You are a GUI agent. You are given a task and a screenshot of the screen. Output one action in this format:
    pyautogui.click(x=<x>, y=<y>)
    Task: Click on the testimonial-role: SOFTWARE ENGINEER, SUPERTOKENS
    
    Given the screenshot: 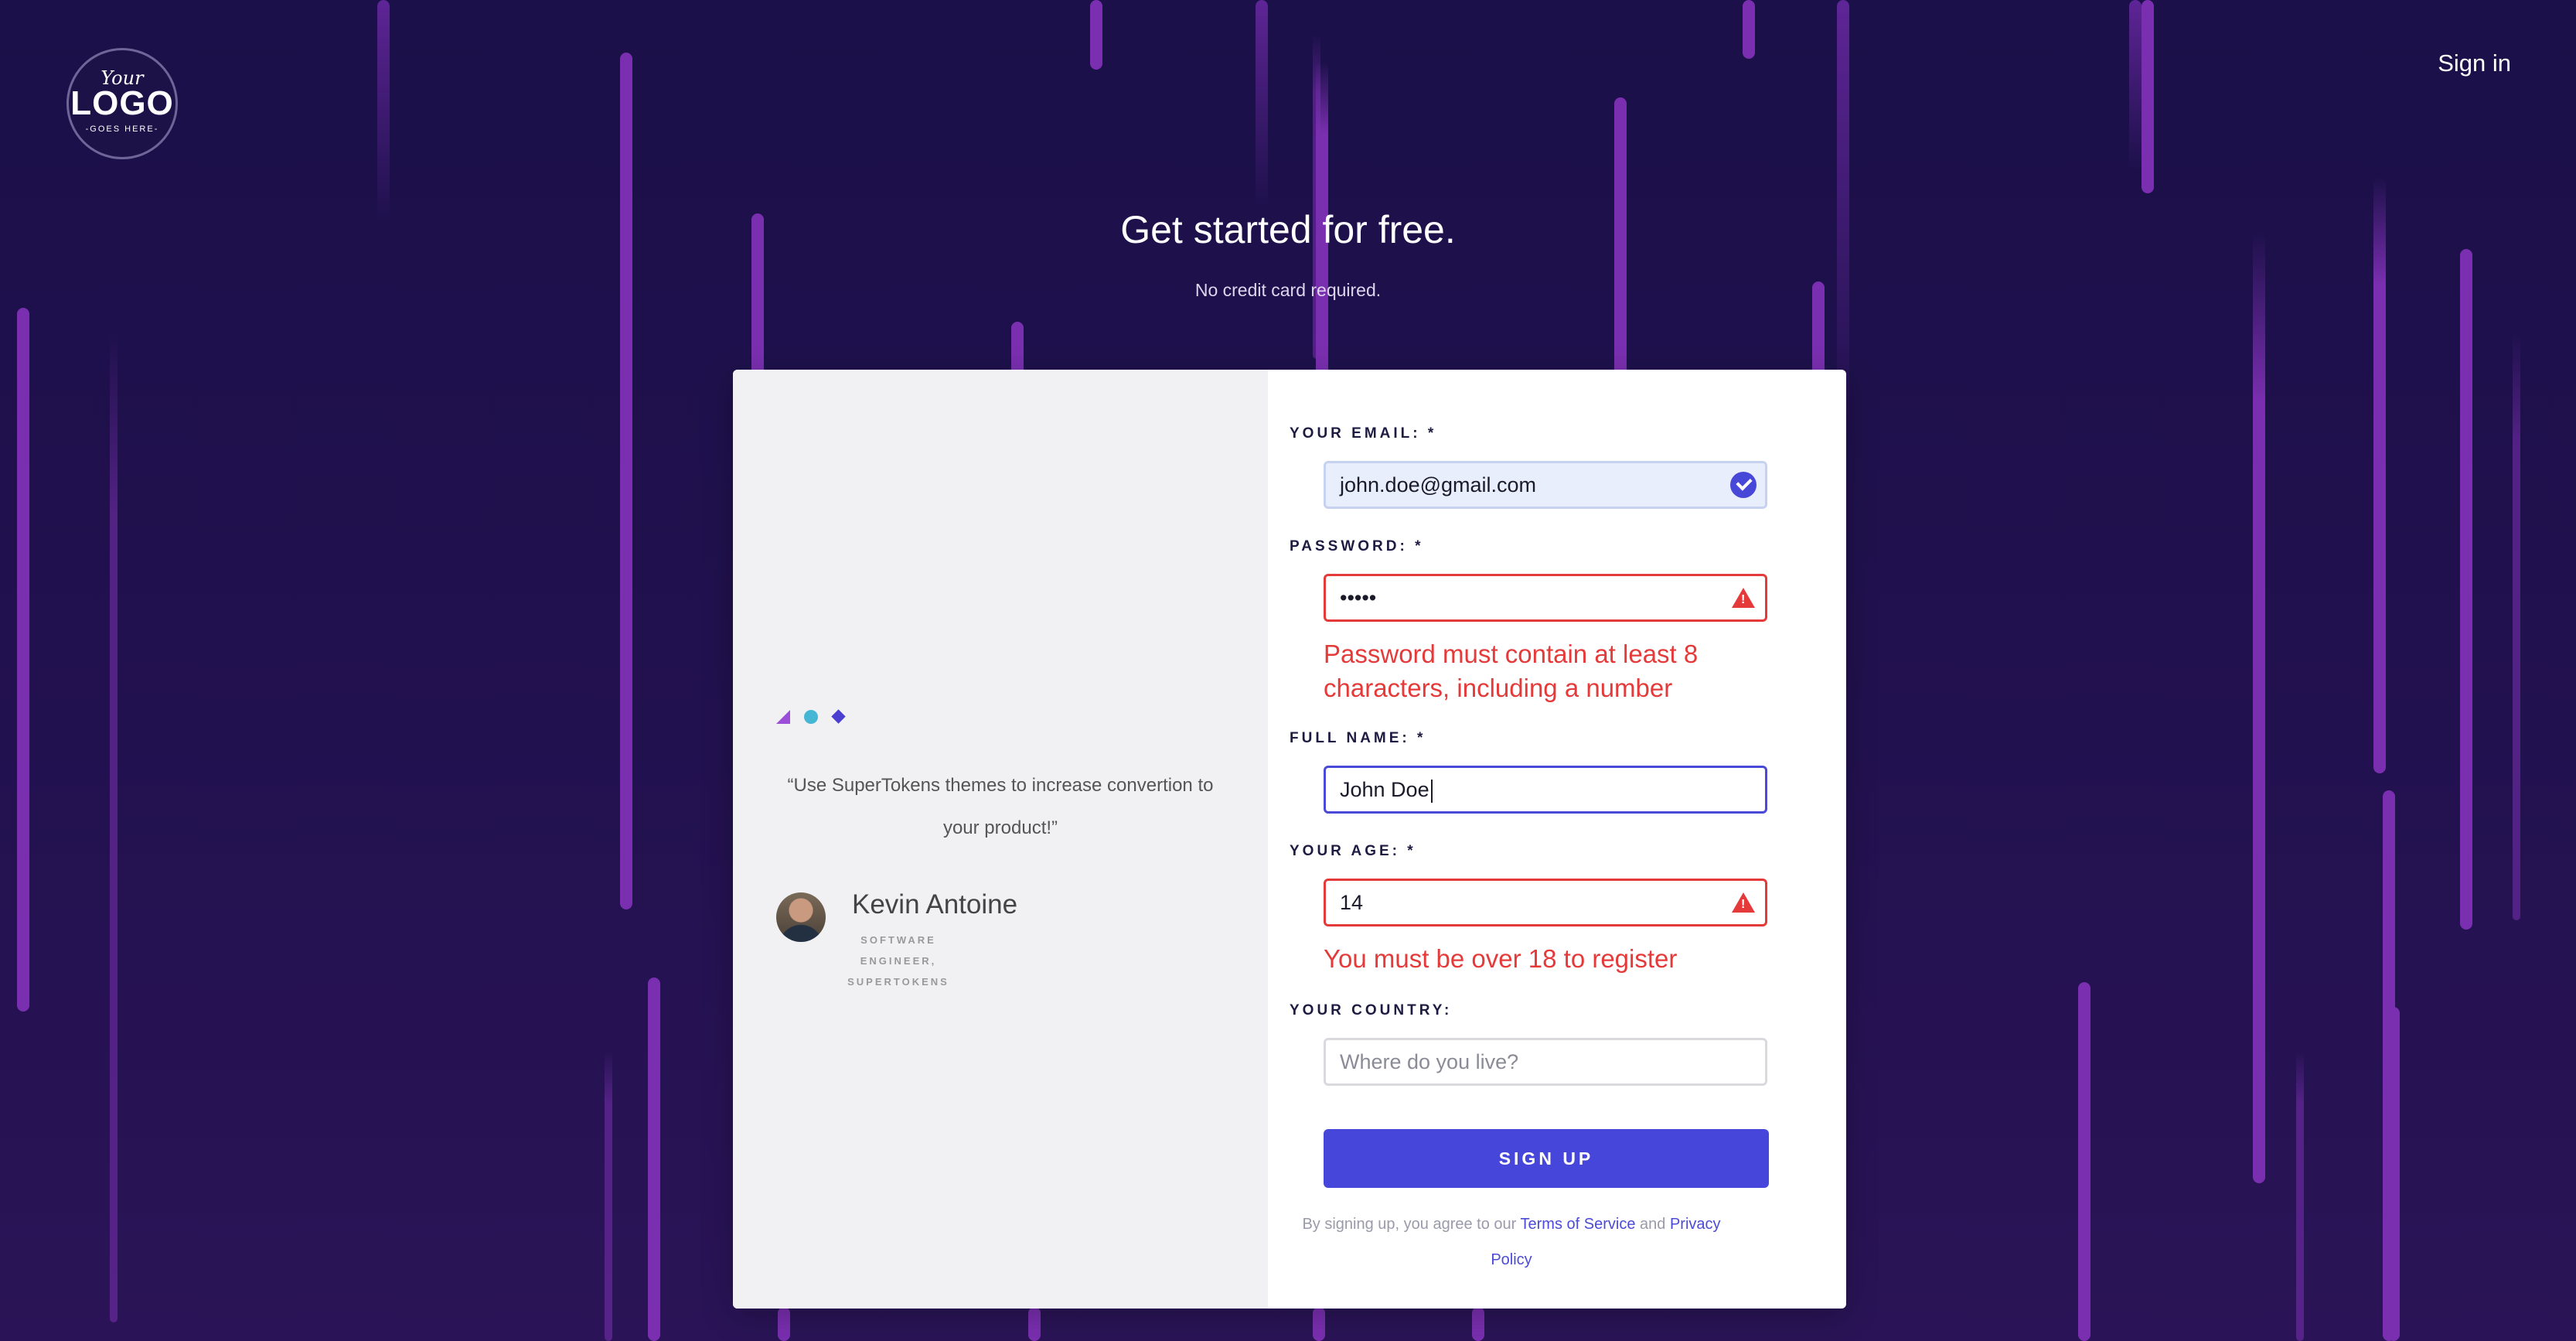 What is the action you would take?
    pyautogui.click(x=898, y=961)
    